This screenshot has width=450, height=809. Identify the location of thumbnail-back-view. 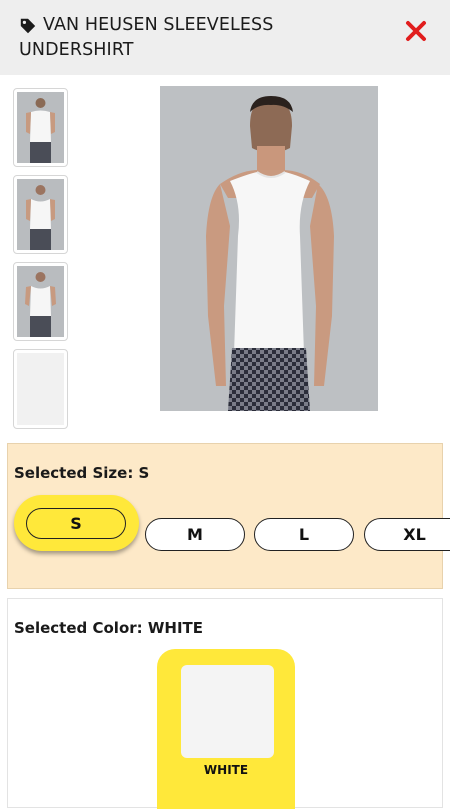
(40, 127).